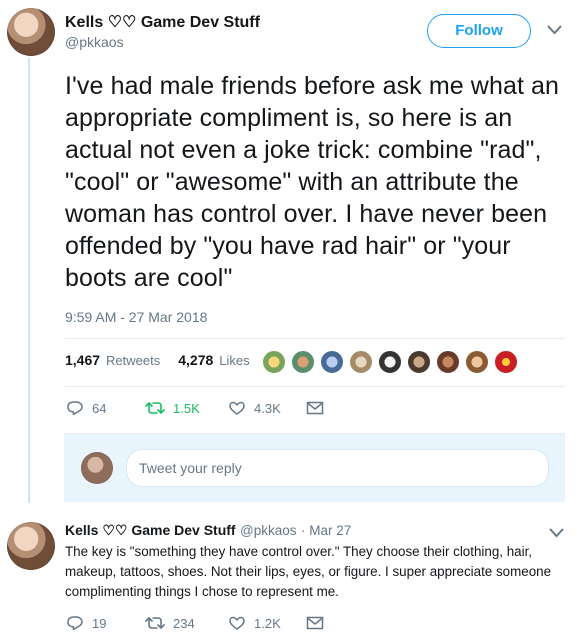  Describe the element at coordinates (172, 408) in the screenshot. I see `retweet-action: 1.5K` at that location.